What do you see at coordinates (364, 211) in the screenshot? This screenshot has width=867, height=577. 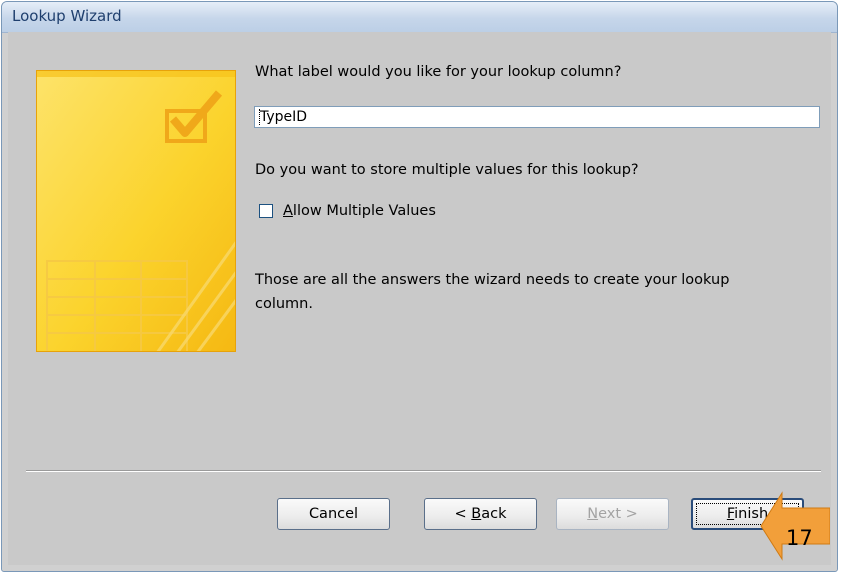 I see `allow-multiple-rest: llow Multiple Values` at bounding box center [364, 211].